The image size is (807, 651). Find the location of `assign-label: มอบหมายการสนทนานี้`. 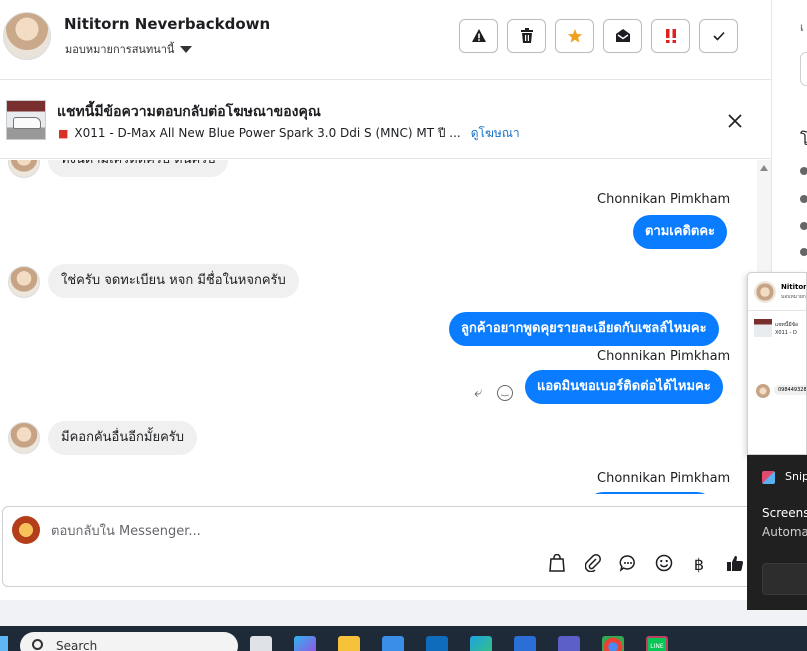

assign-label: มอบหมายการสนทนานี้ is located at coordinates (120, 49).